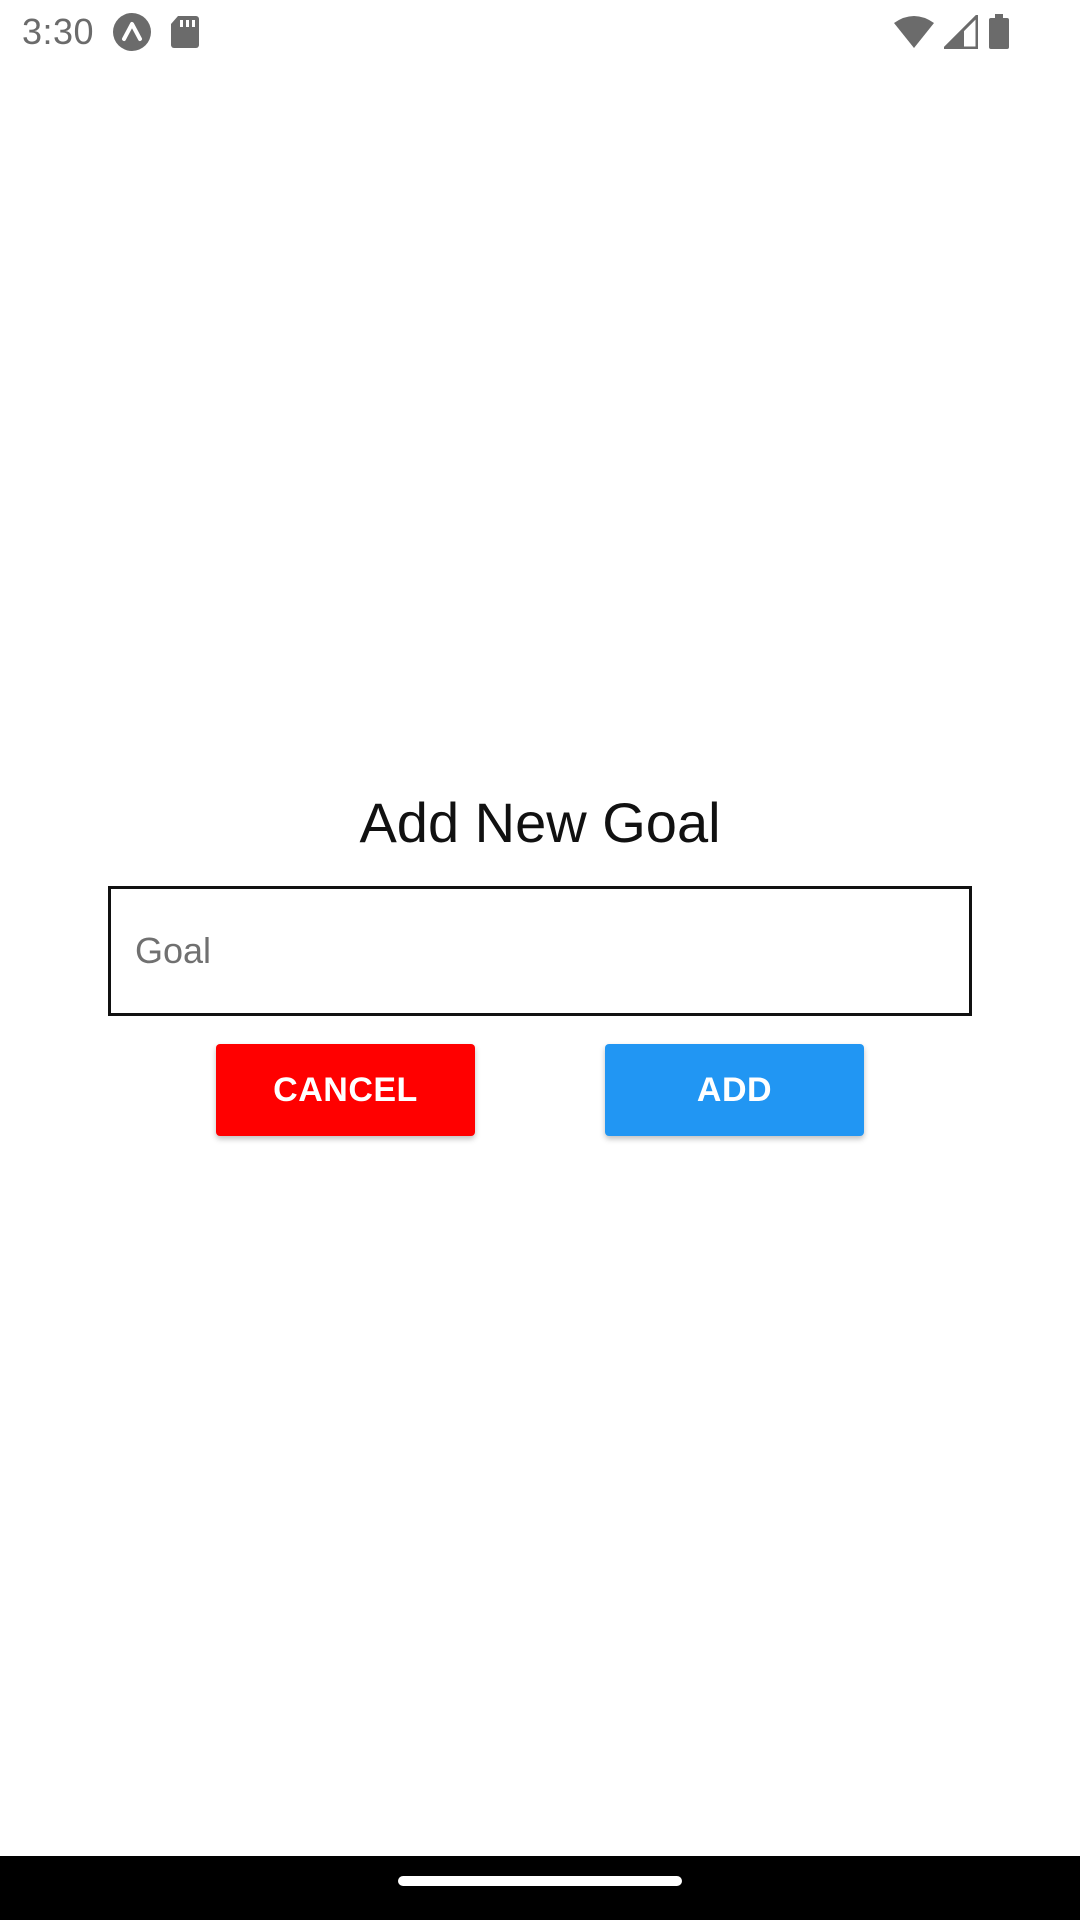 The width and height of the screenshot is (1080, 1920). I want to click on home-indicator, so click(540, 1881).